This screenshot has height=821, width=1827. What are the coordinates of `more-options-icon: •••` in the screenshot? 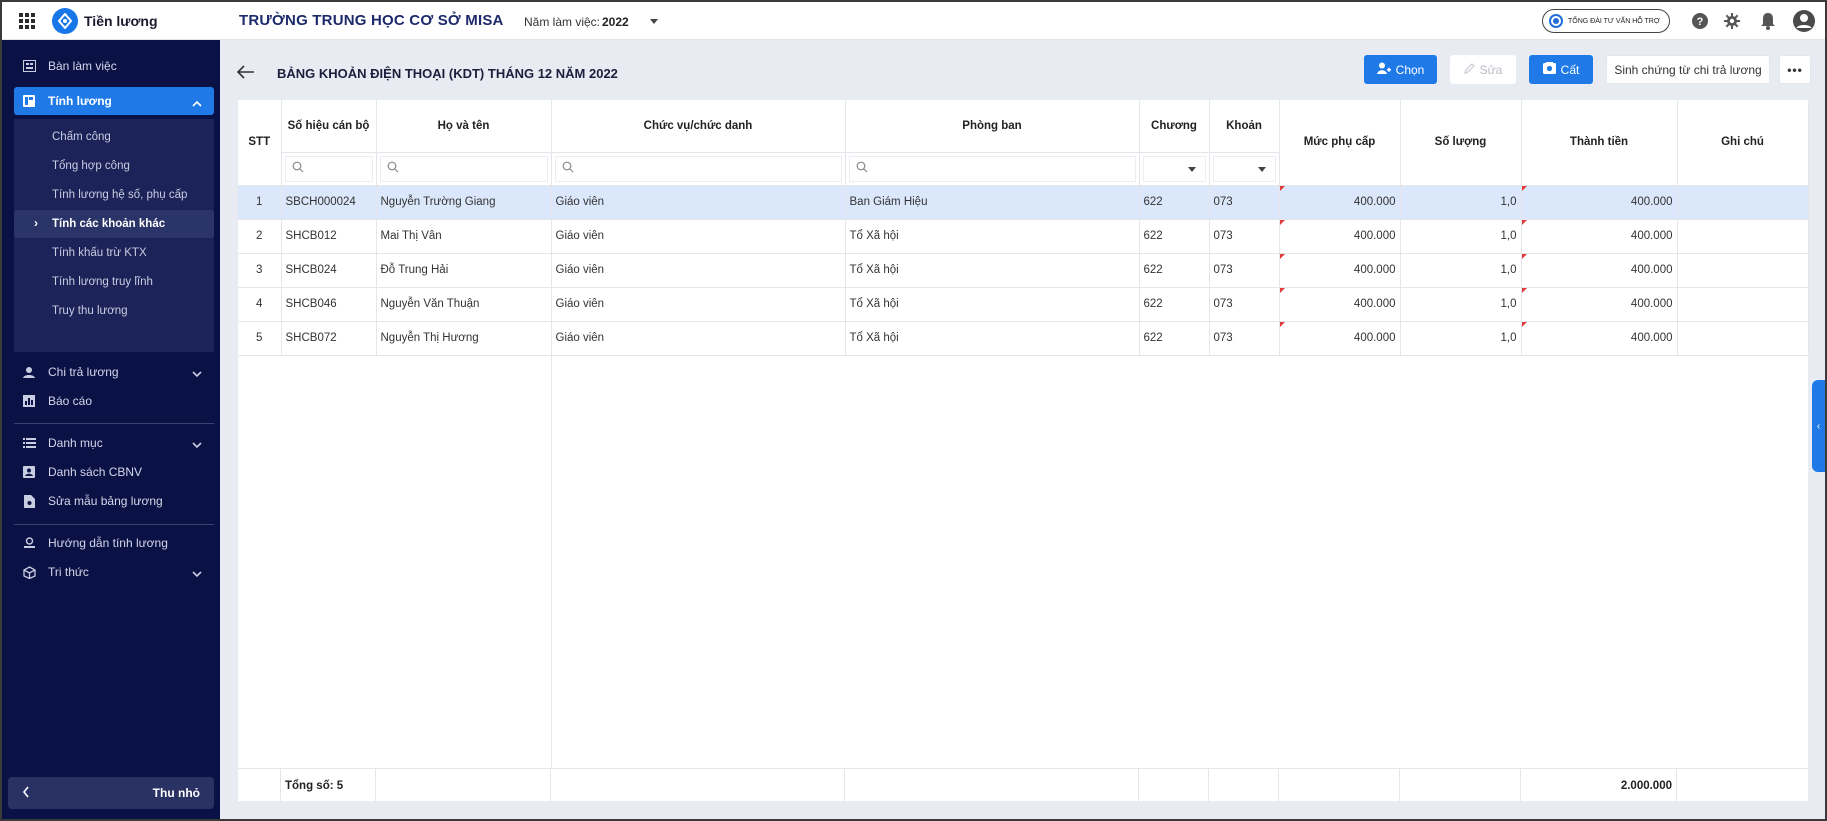 It's located at (1795, 69).